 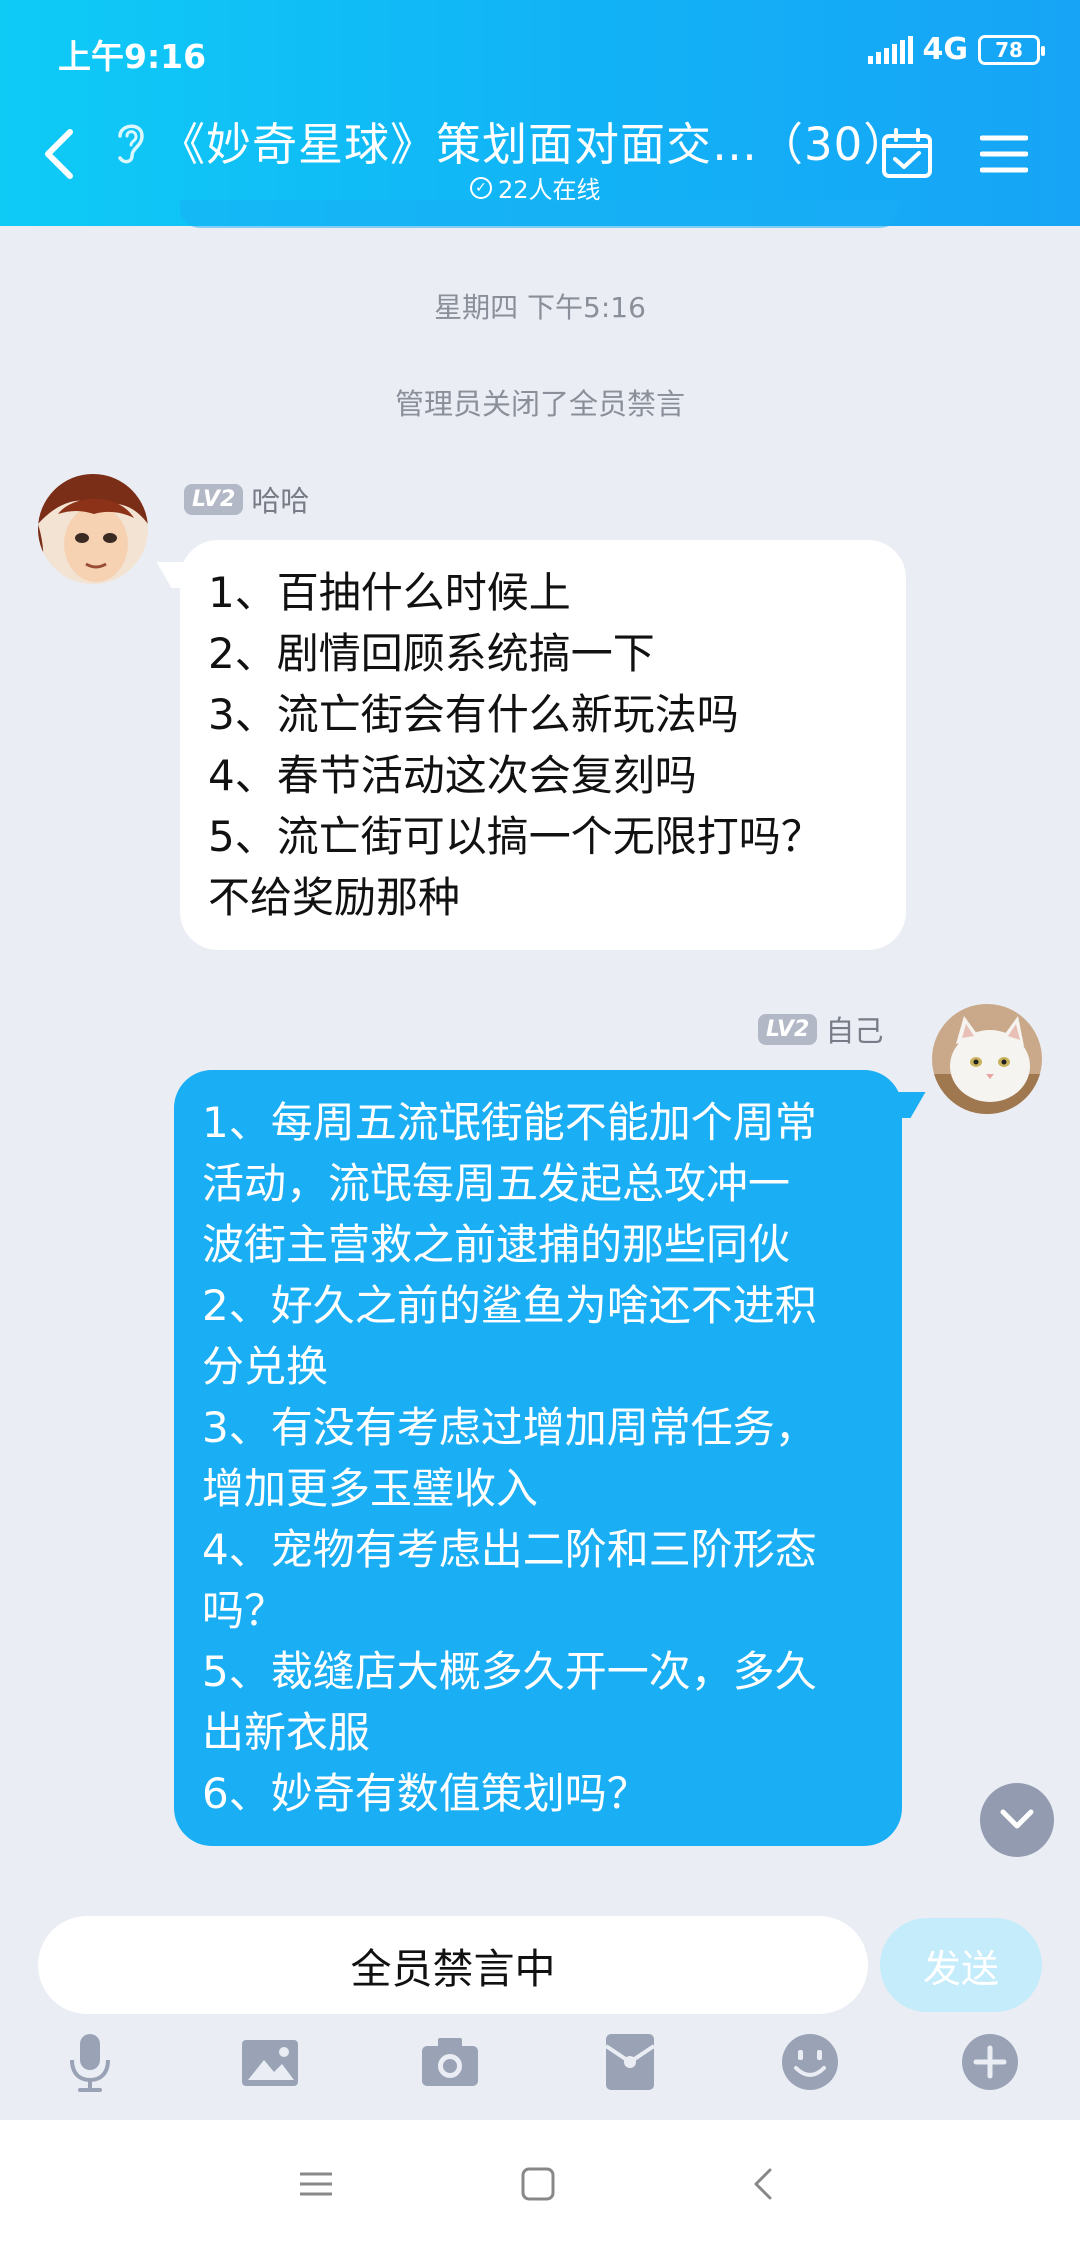 I want to click on message-line: 出新衣服, so click(x=286, y=1732).